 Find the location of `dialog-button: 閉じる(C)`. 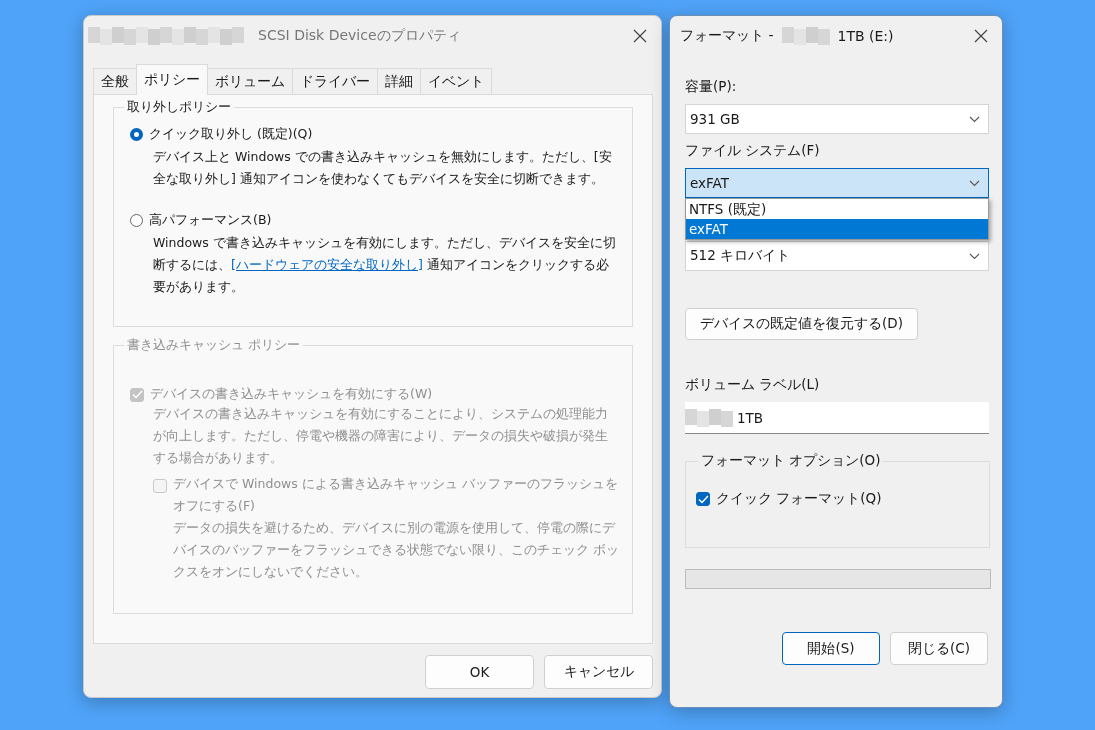

dialog-button: 閉じる(C) is located at coordinates (939, 648).